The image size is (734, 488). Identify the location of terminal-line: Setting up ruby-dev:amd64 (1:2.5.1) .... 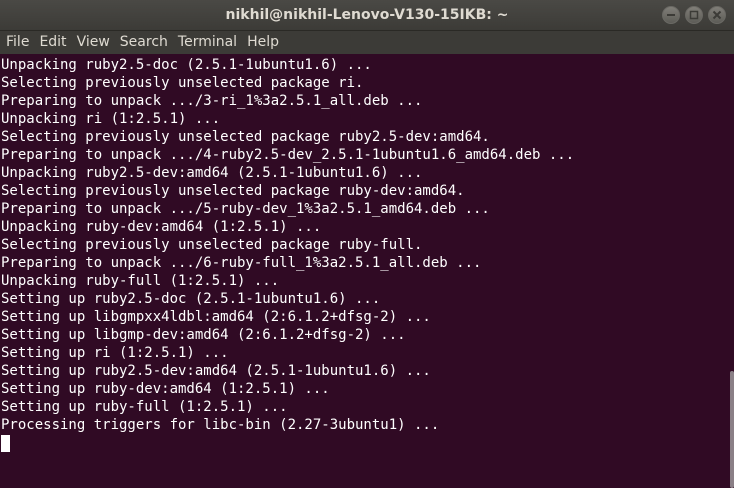
(165, 389).